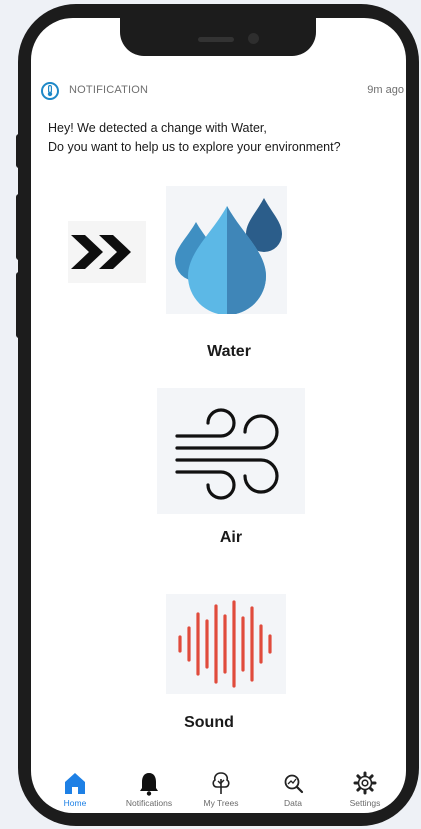  I want to click on air-label: Air, so click(231, 537).